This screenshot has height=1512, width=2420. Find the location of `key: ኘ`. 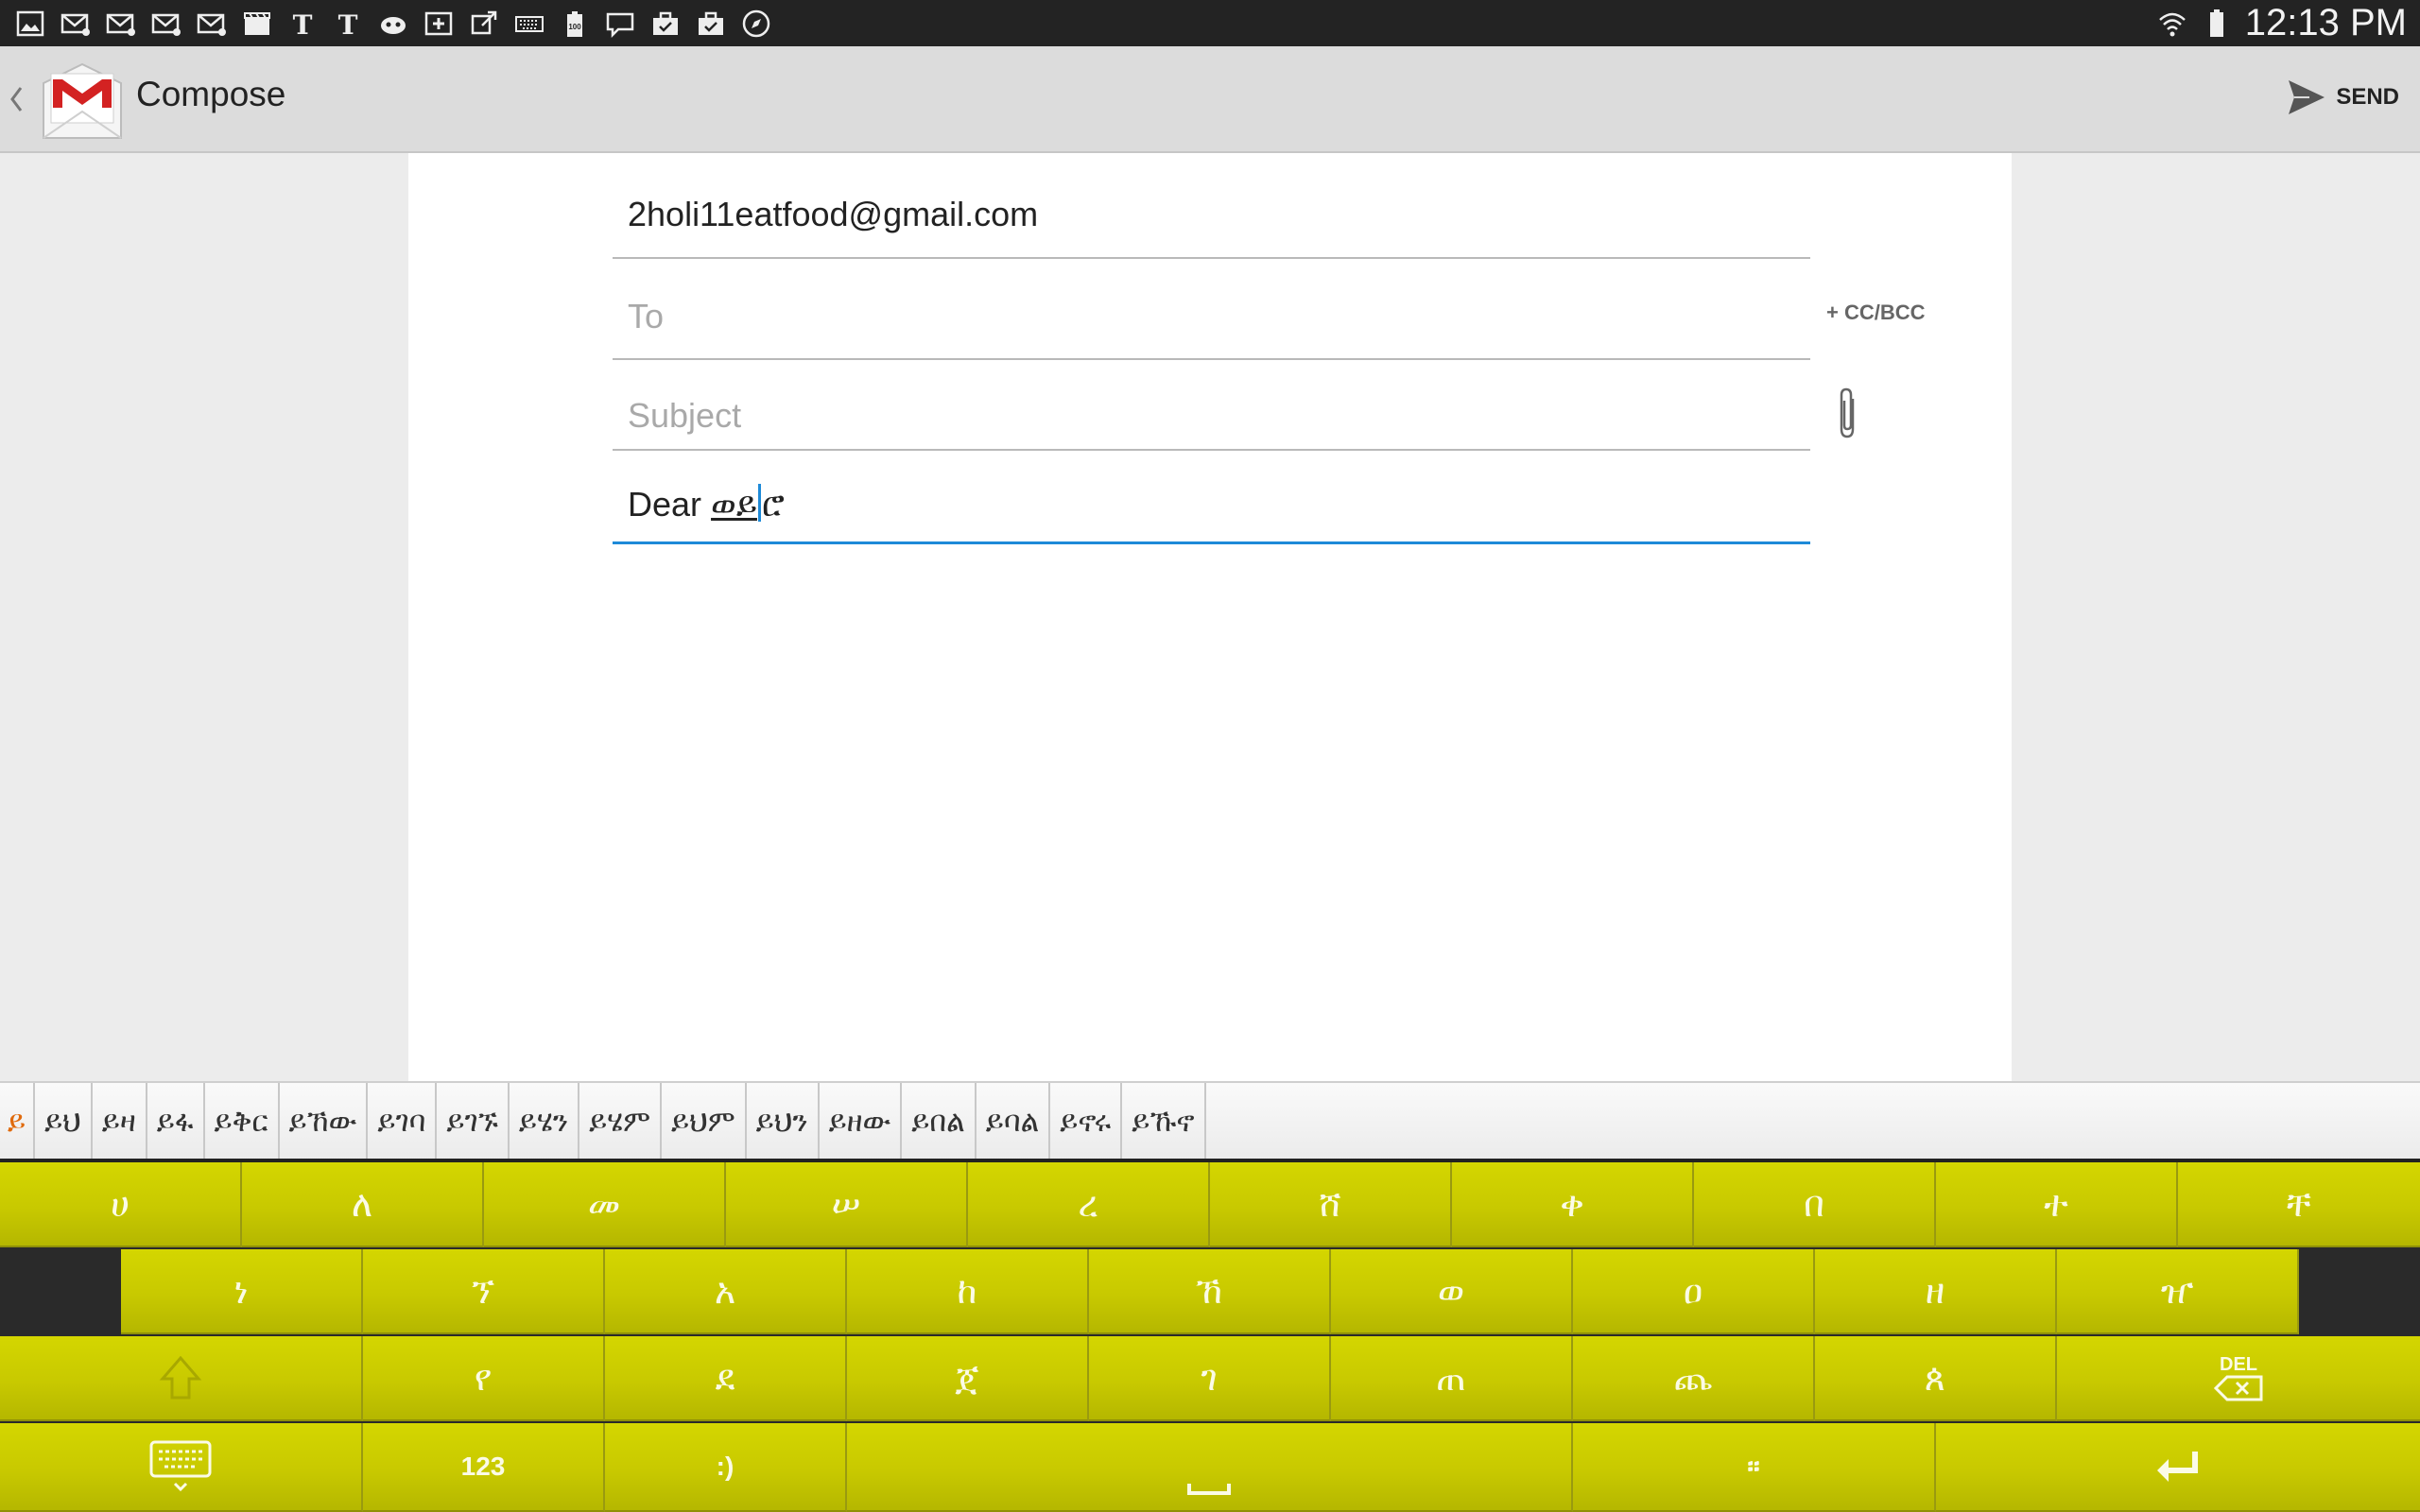

key: ኘ is located at coordinates (484, 1291).